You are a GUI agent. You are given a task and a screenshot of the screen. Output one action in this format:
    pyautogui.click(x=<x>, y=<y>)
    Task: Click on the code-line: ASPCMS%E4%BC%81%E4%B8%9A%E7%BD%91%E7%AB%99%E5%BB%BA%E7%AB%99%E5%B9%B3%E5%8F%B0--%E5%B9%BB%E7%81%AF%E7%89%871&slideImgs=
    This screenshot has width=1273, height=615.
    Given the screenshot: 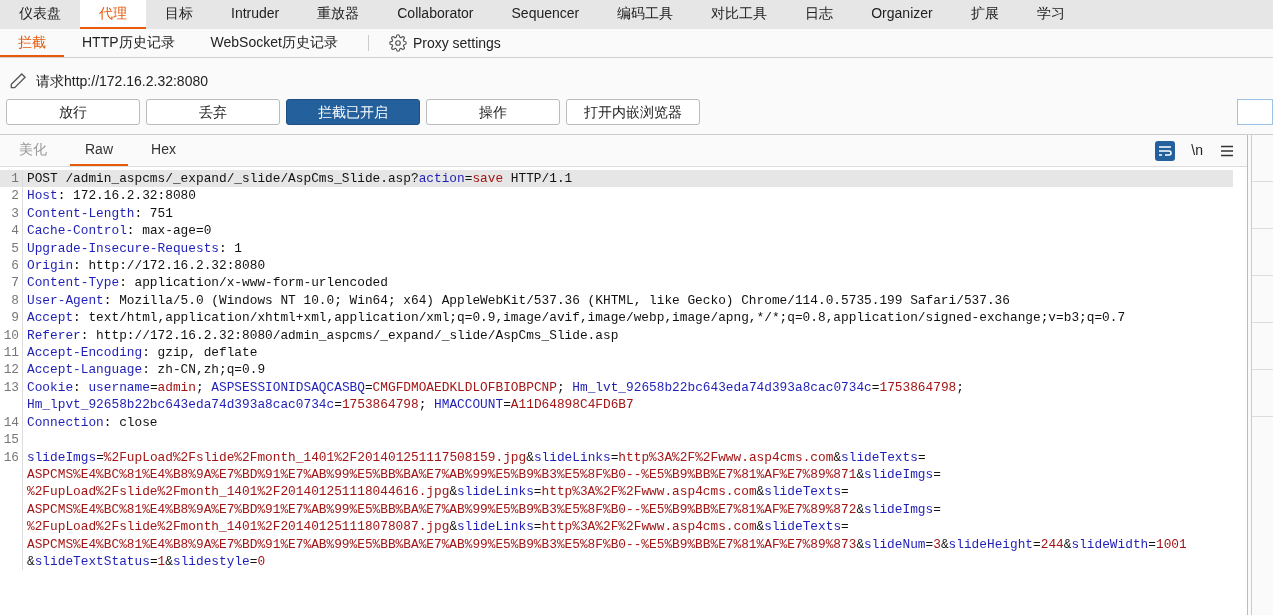 What is the action you would take?
    pyautogui.click(x=484, y=474)
    